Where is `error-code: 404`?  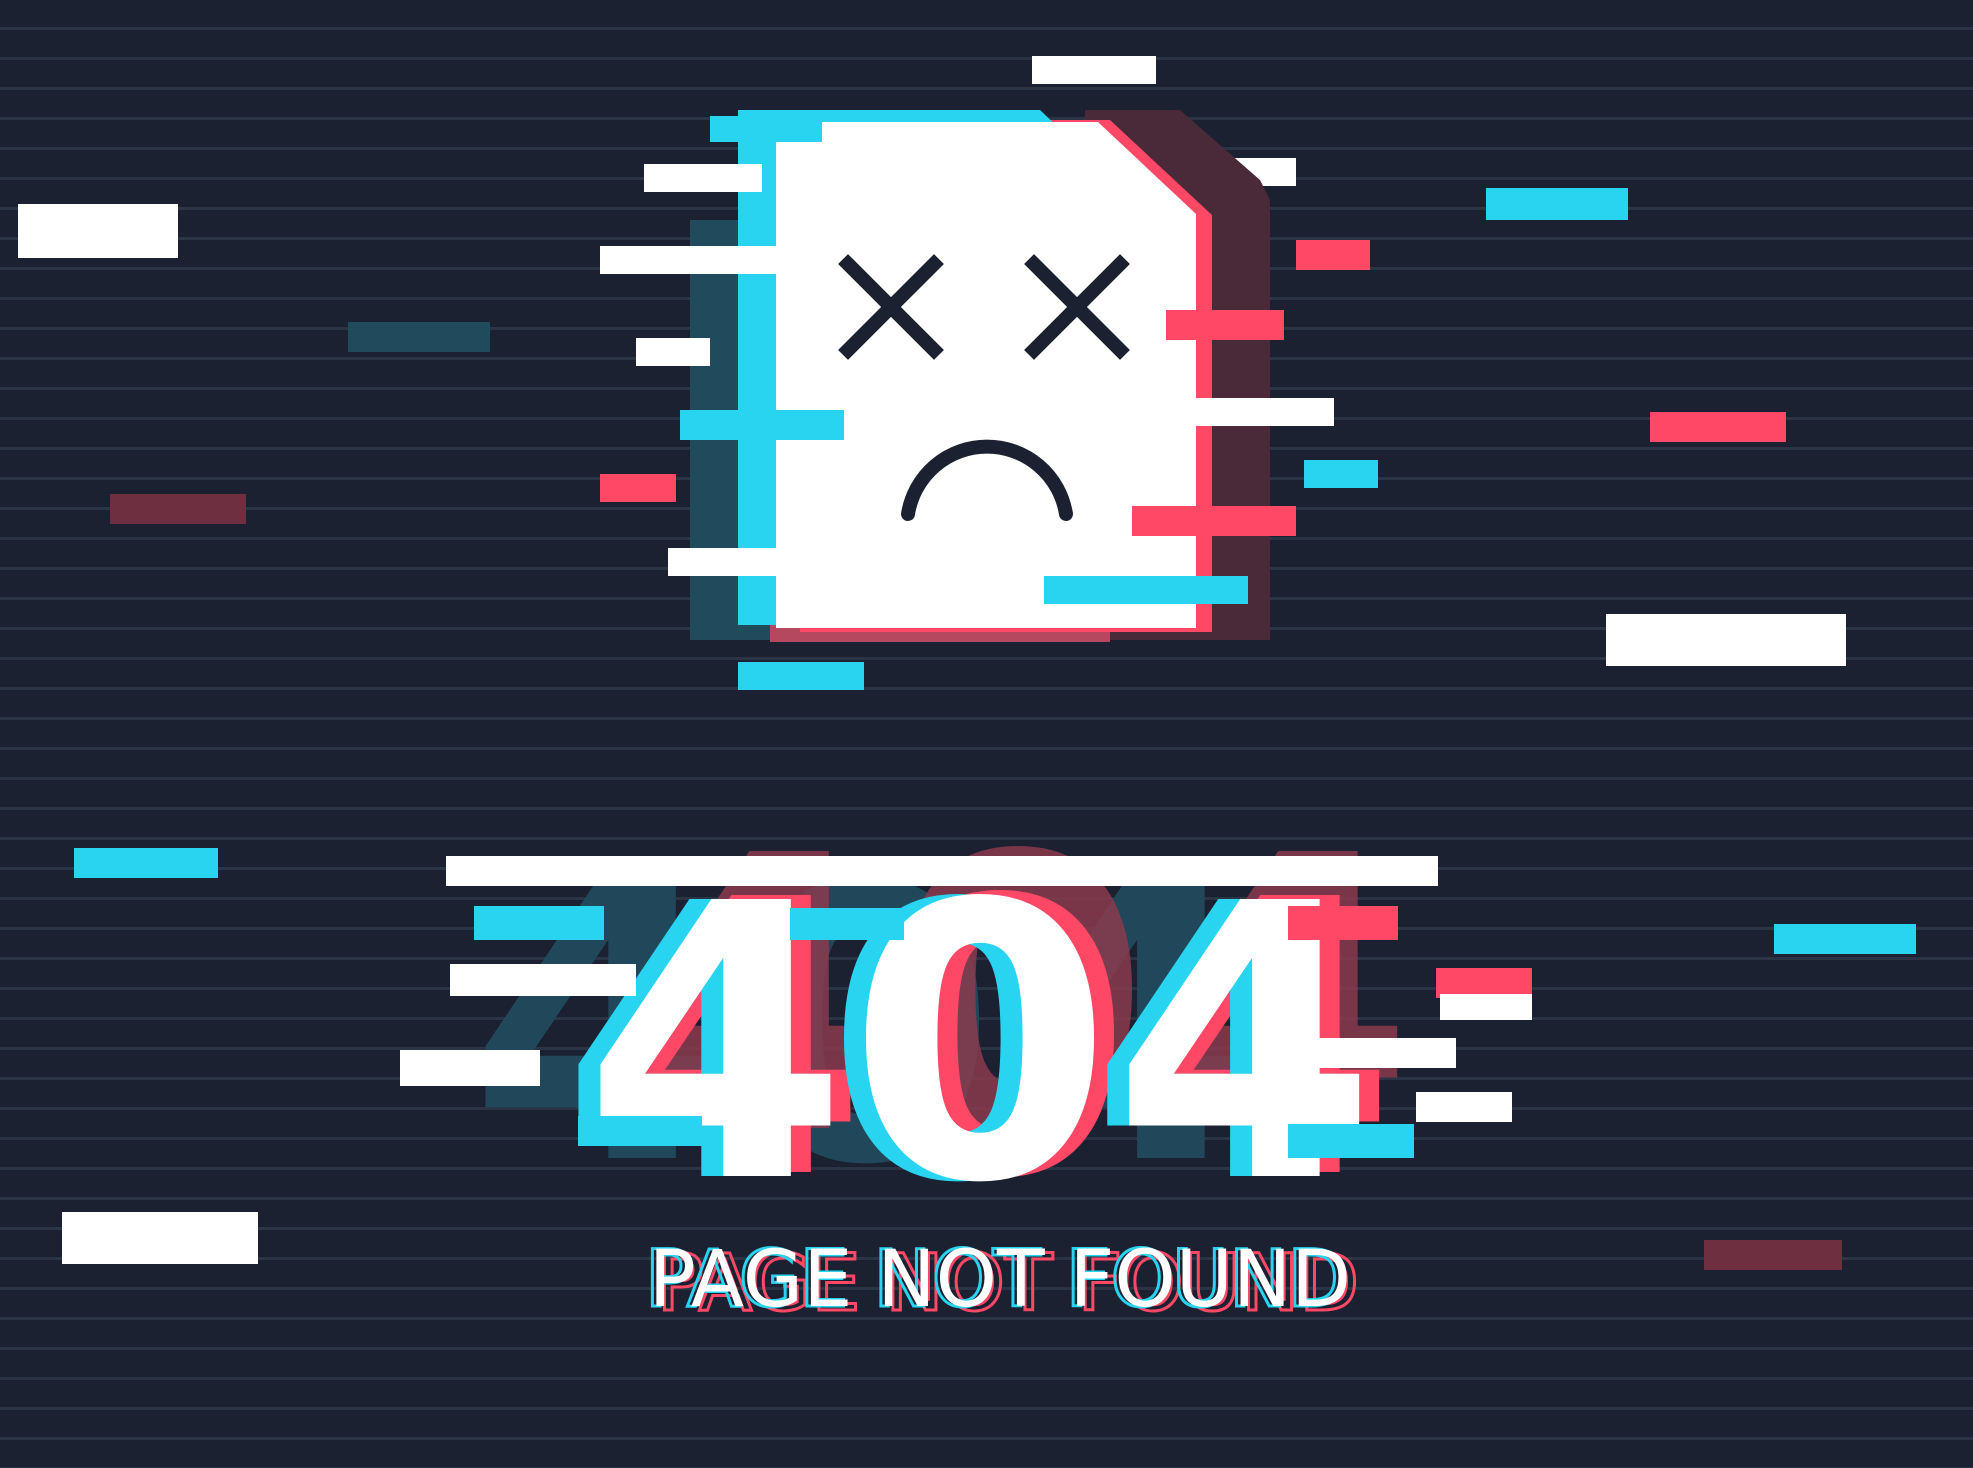 error-code: 404 is located at coordinates (979, 1044).